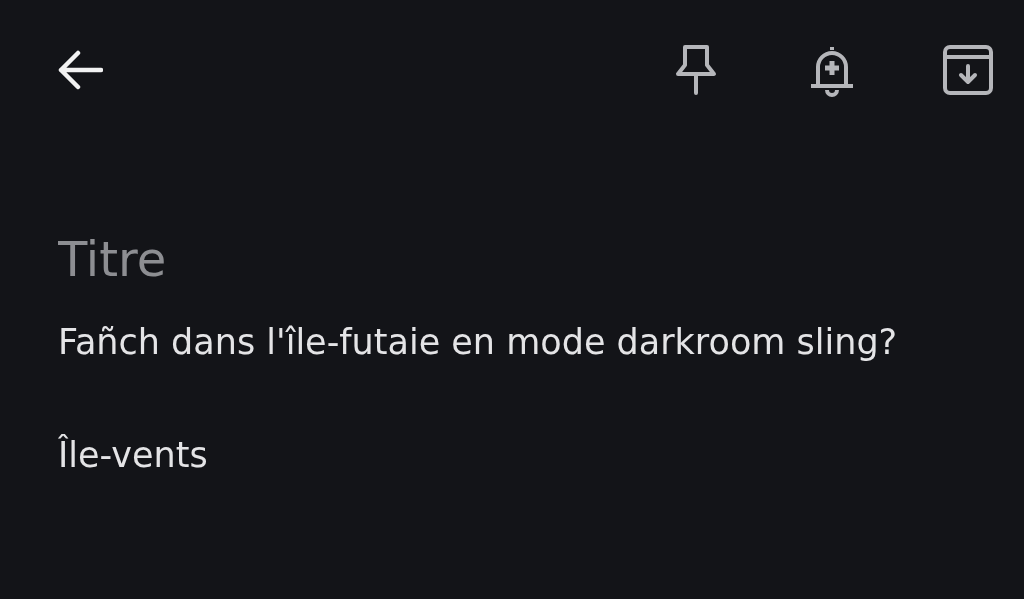 The image size is (1024, 599). What do you see at coordinates (133, 455) in the screenshot?
I see `note-text: Île-vents` at bounding box center [133, 455].